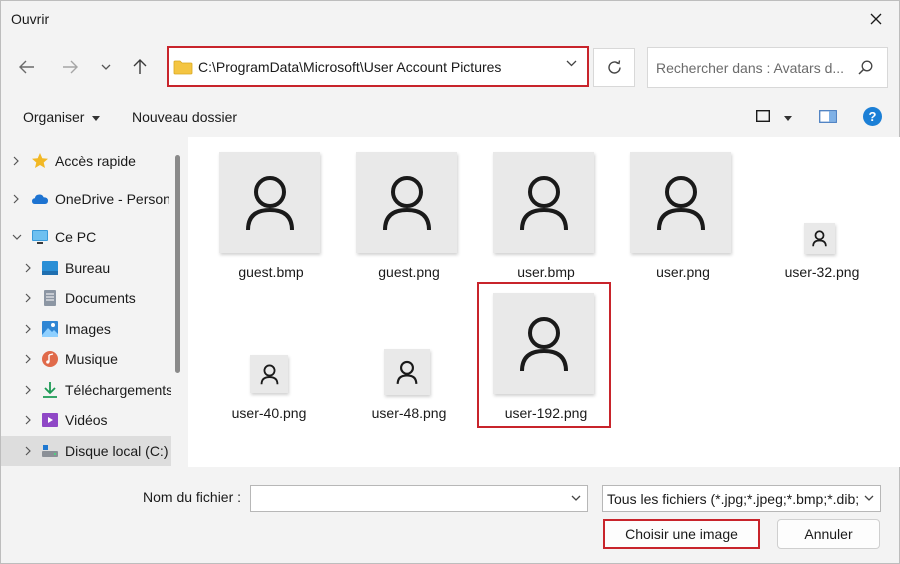 The image size is (900, 564). I want to click on sidebar-item-local-disk: Disque local (C:), so click(86, 451).